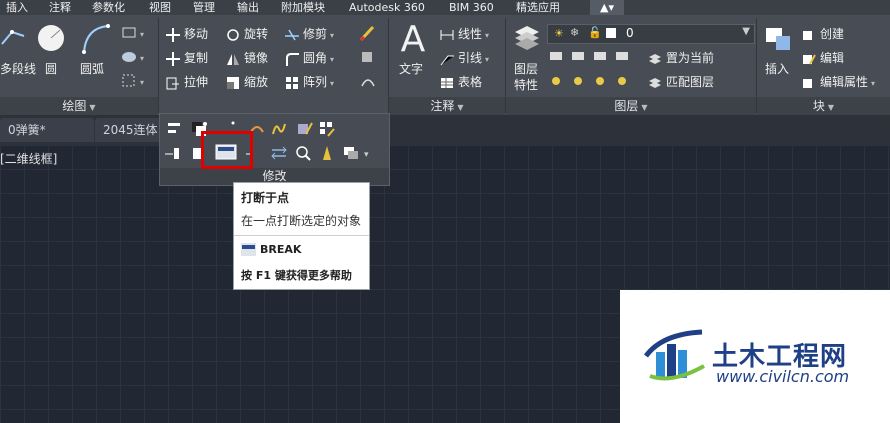 This screenshot has width=890, height=423. I want to click on modify-panel-expanded: ▾ -⊣ 修改, so click(274, 149).